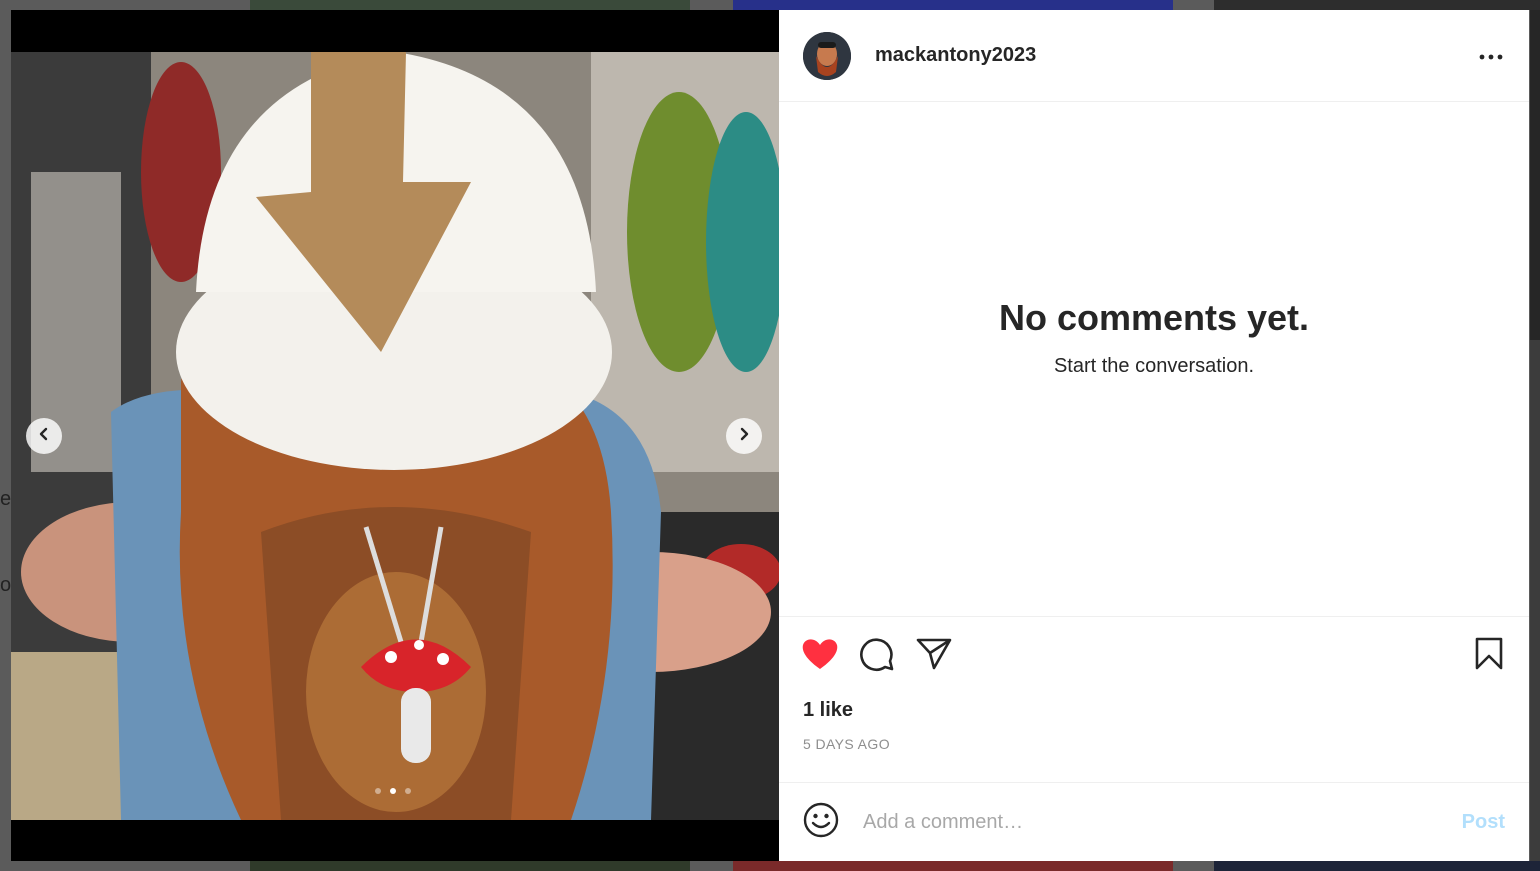 Image resolution: width=1540 pixels, height=871 pixels. I want to click on username-link: mackantony2023, so click(955, 55).